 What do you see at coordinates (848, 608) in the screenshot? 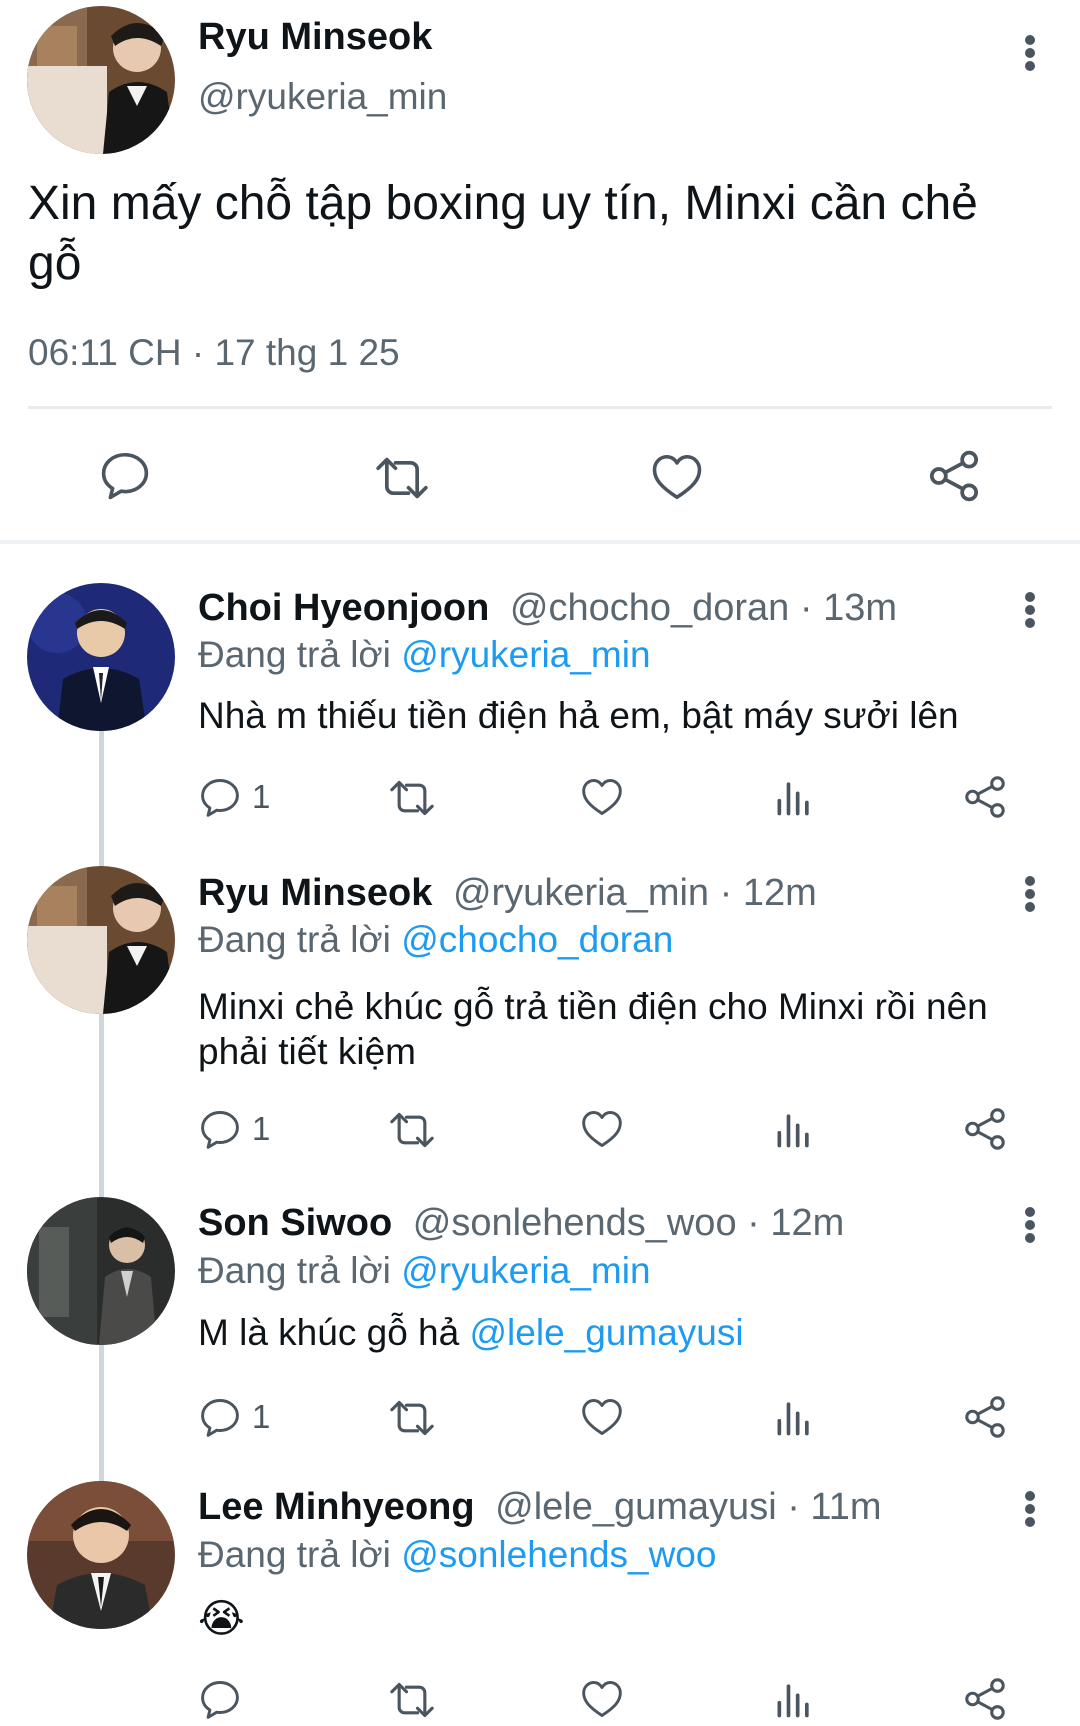
I see `reply-time: · 13m` at bounding box center [848, 608].